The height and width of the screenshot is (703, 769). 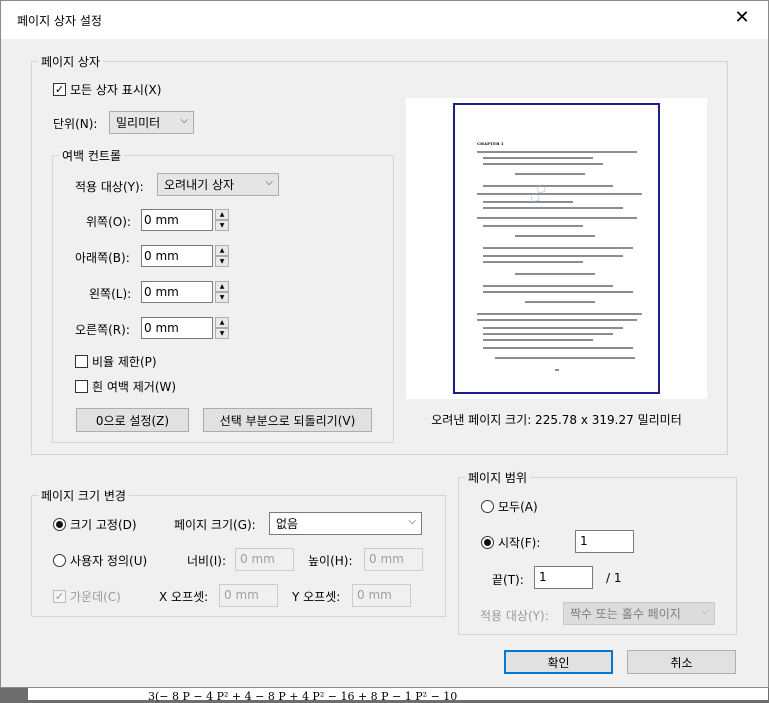 I want to click on width-field: 0 mm, so click(x=264, y=559).